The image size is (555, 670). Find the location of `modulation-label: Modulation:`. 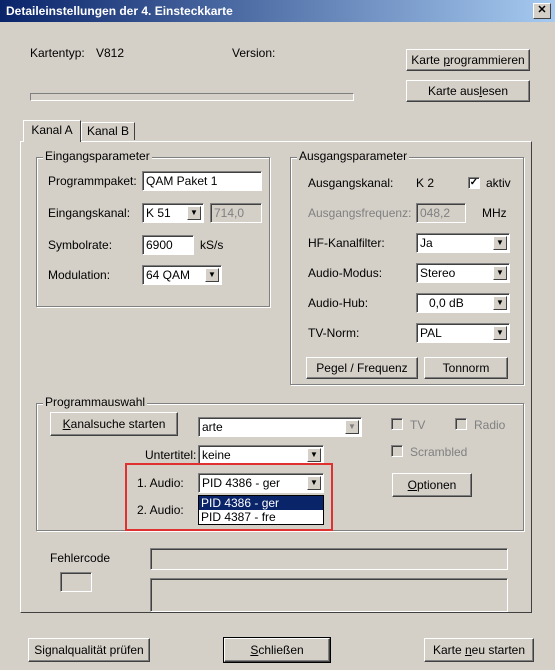

modulation-label: Modulation: is located at coordinates (79, 275).